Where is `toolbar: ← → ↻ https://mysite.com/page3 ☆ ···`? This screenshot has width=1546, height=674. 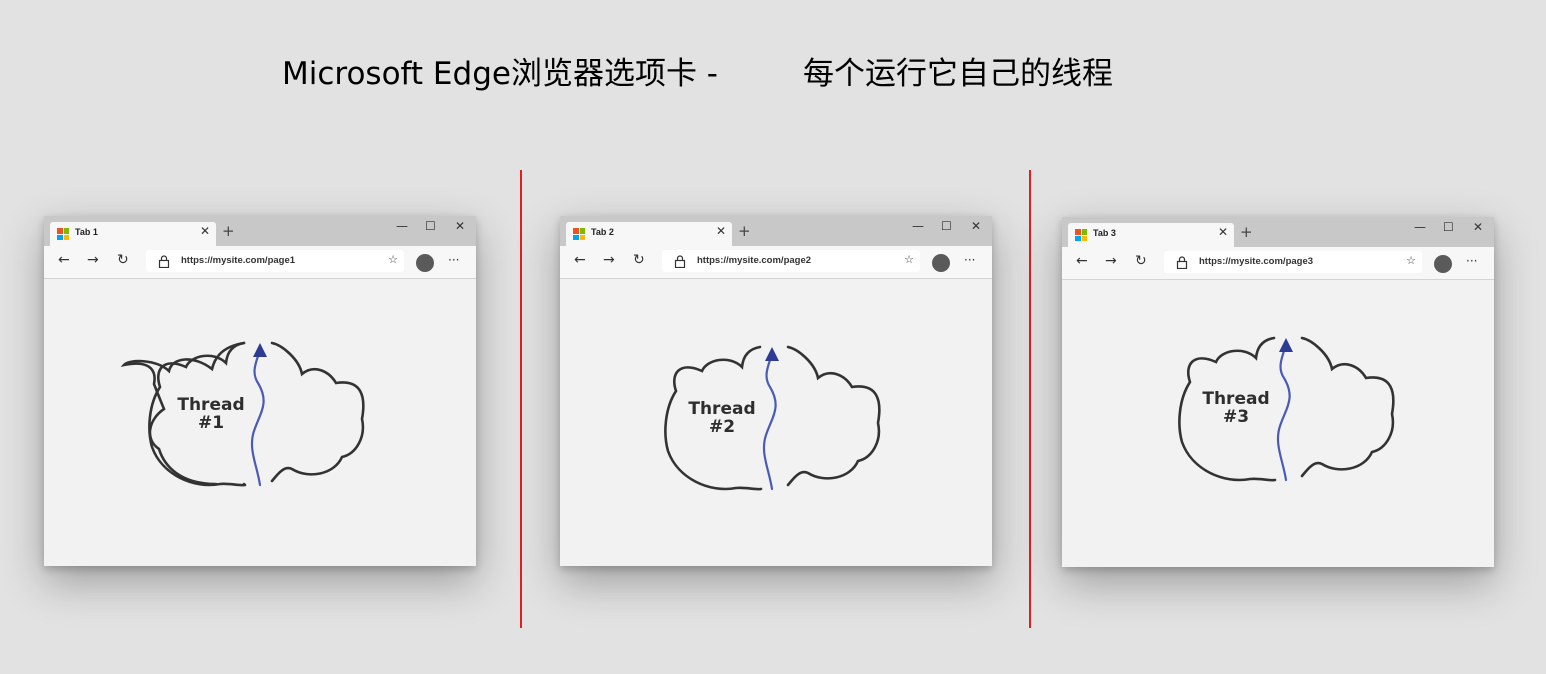 toolbar: ← → ↻ https://mysite.com/page3 ☆ ··· is located at coordinates (1278, 263).